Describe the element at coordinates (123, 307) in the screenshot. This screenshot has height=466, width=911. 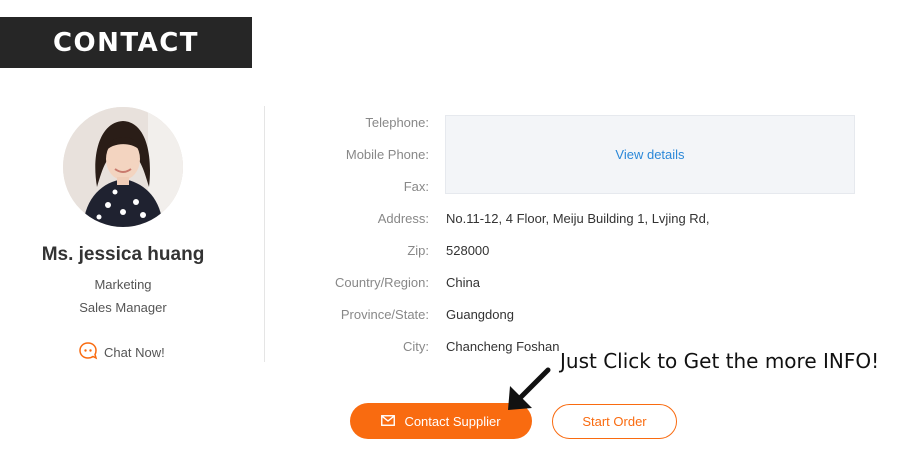
I see `contact-position: Sales Manager` at that location.